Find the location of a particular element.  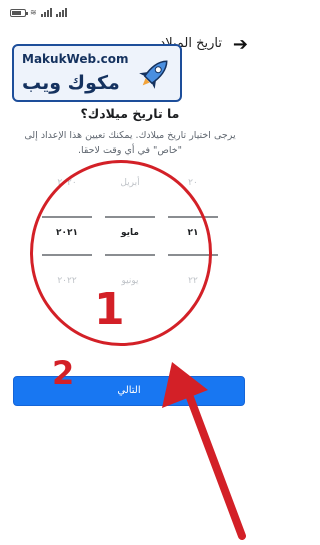

picker-column-month: أبريل مايو يونيو is located at coordinates (130, 235).